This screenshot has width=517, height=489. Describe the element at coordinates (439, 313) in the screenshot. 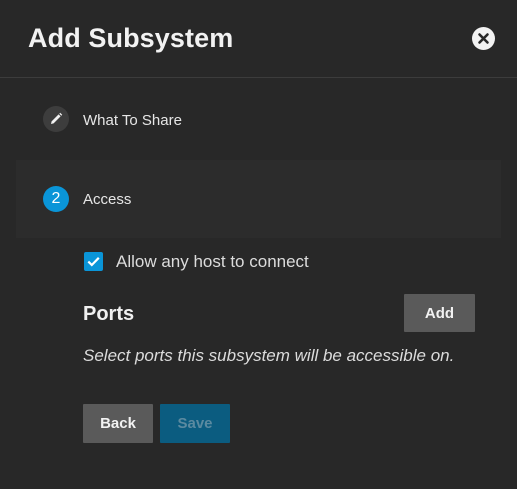

I see `add-port-button: Add` at that location.